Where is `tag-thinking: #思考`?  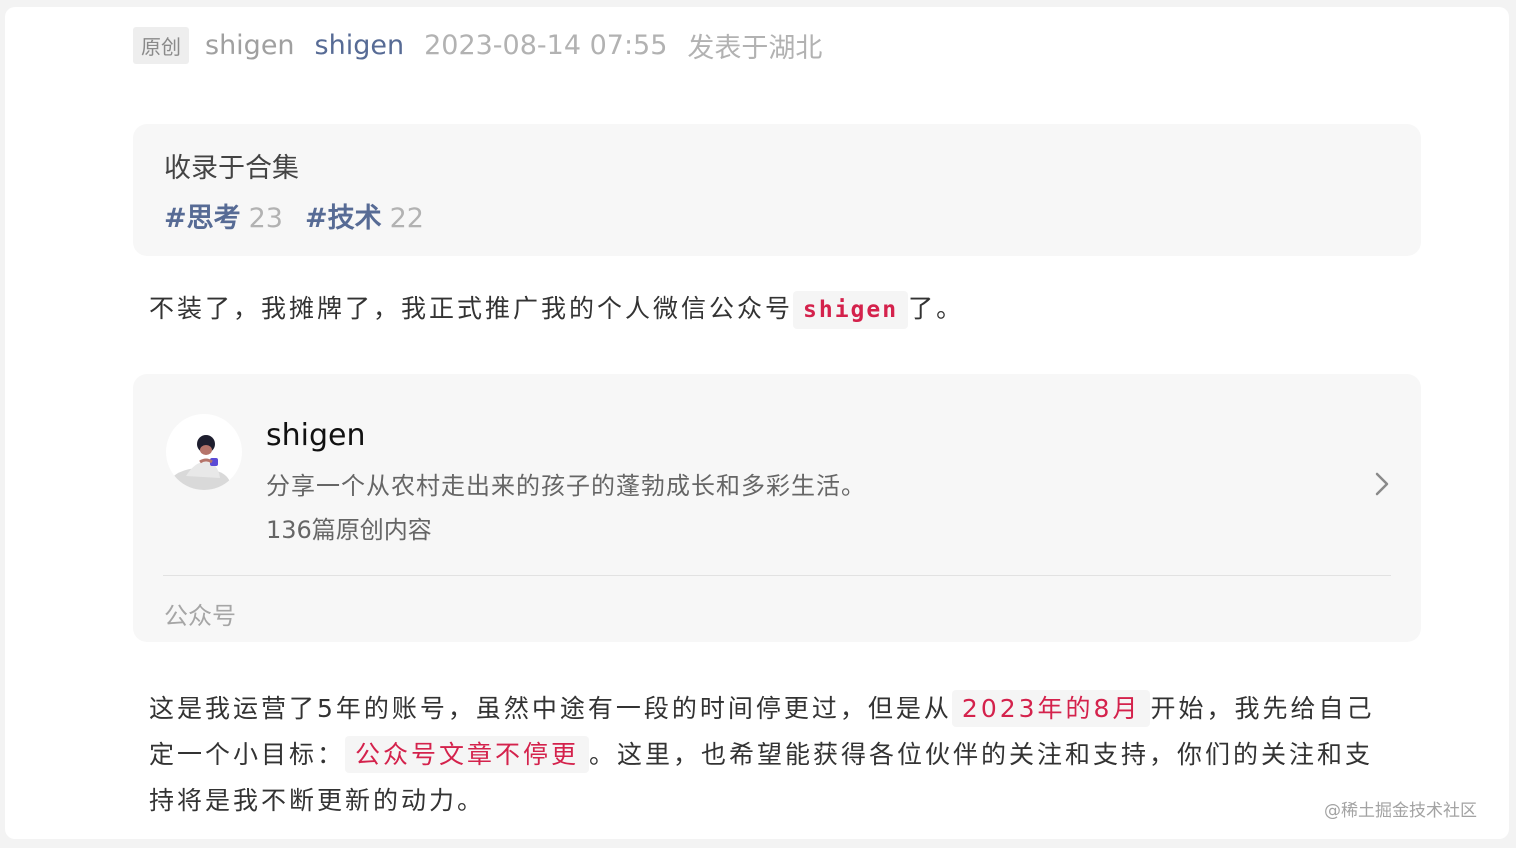 tag-thinking: #思考 is located at coordinates (202, 218).